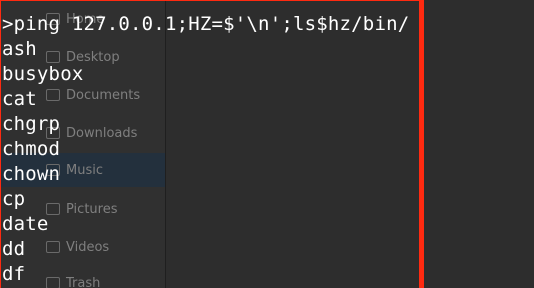  Describe the element at coordinates (205, 24) in the screenshot. I see `terminal-command-line: >ping 127.0.0.1;HZ=$'\n';ls$hz/bin/` at that location.